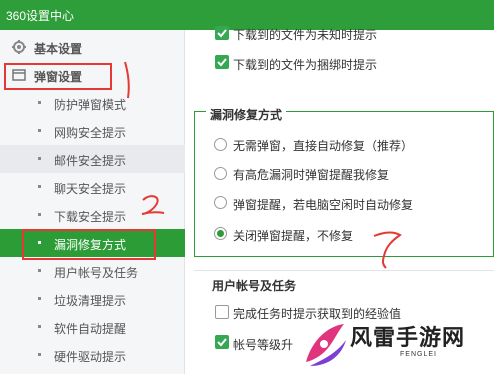  I want to click on radio-auto-fix, so click(220, 144).